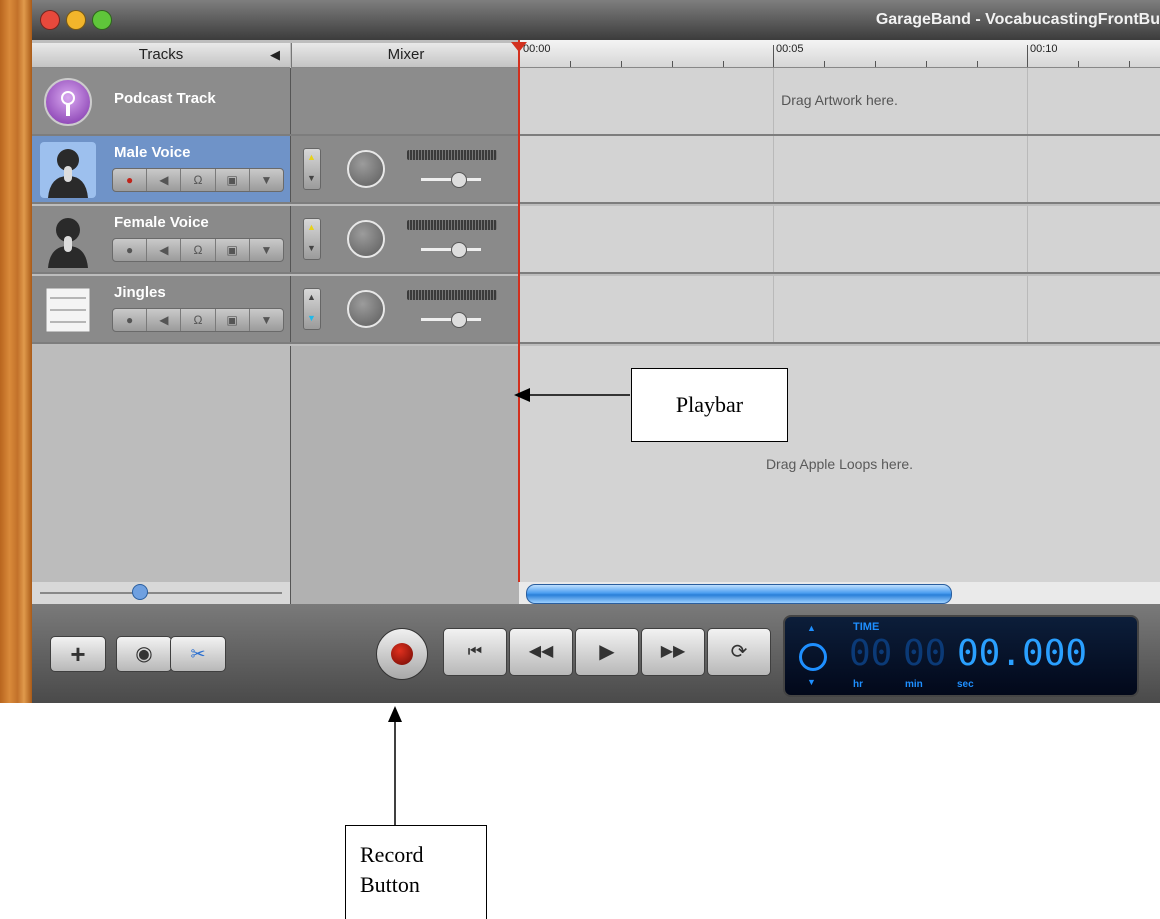 The height and width of the screenshot is (919, 1160). I want to click on record-arrow-head, so click(395, 714).